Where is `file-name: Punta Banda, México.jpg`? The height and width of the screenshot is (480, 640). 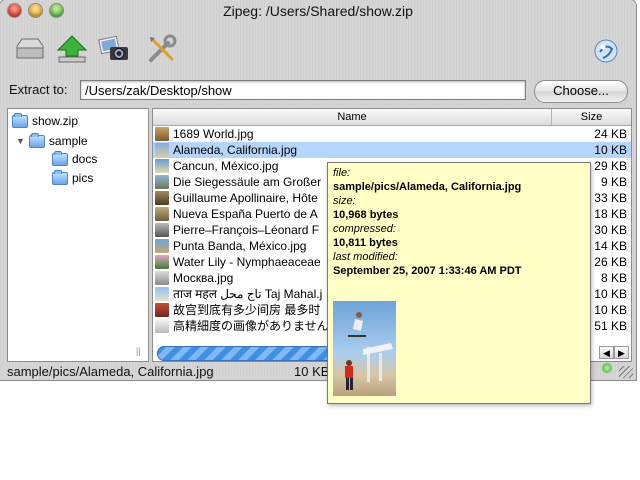
file-name: Punta Banda, México.jpg is located at coordinates (240, 246).